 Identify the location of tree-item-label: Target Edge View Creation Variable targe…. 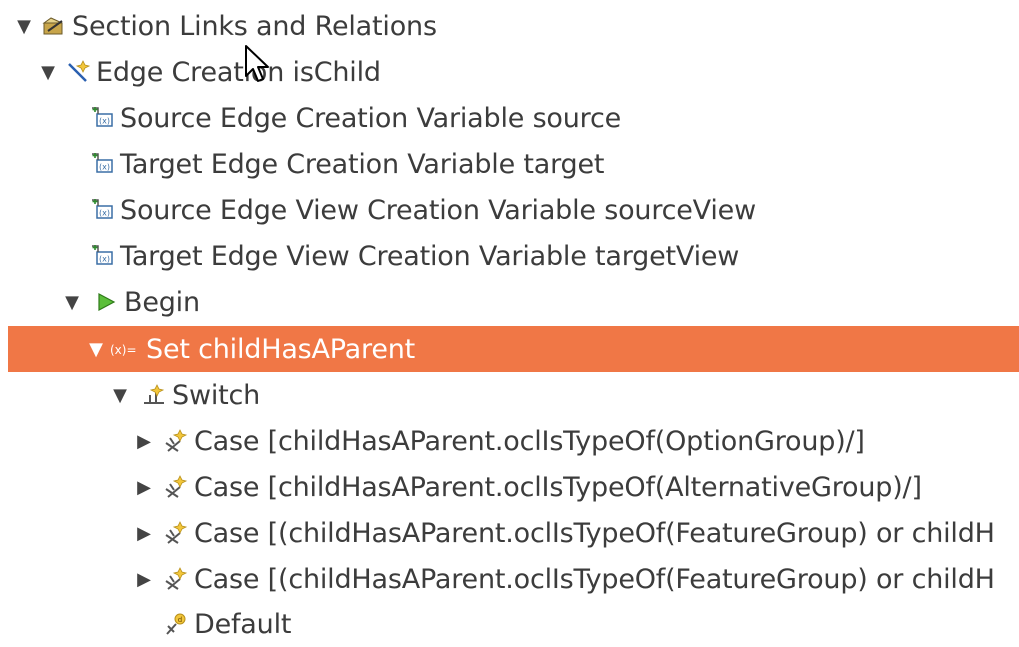
(430, 256).